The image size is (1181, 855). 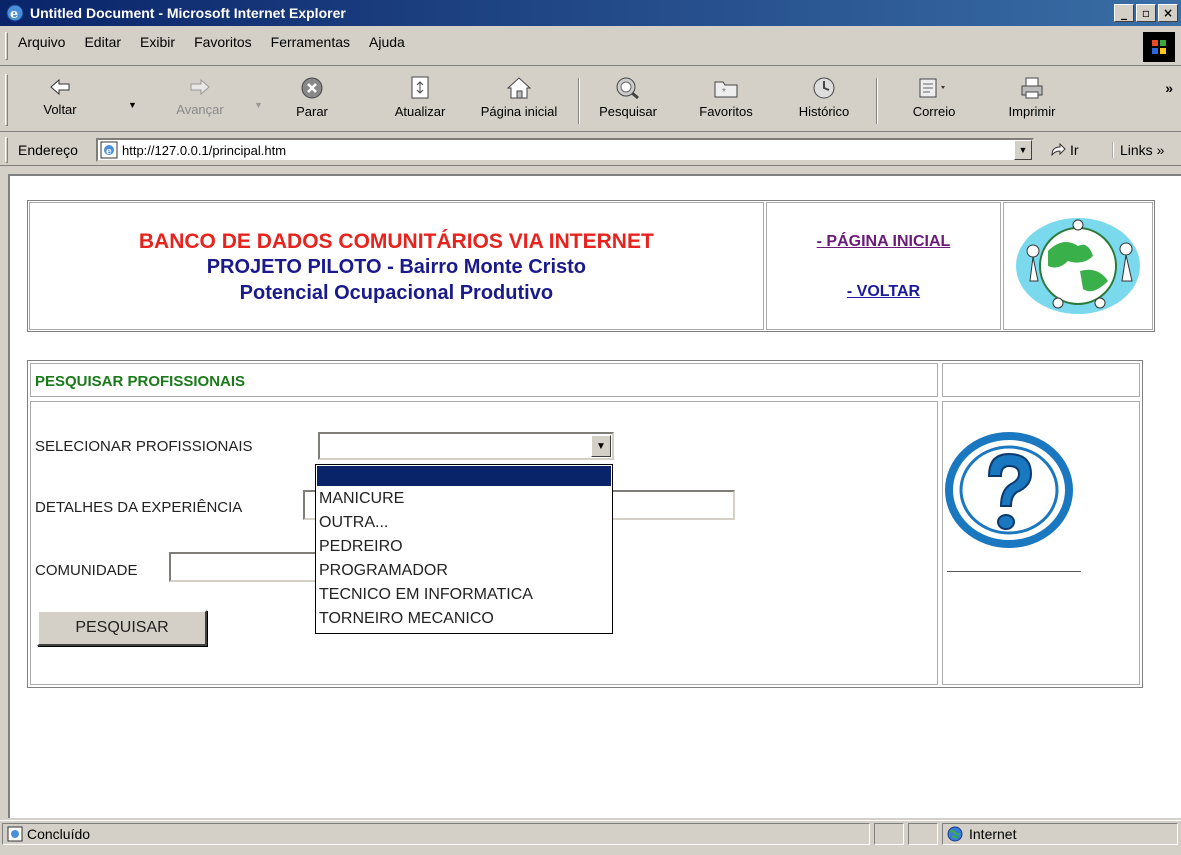 What do you see at coordinates (884, 242) in the screenshot?
I see `home-page-link: - PÁGINA INICIAL` at bounding box center [884, 242].